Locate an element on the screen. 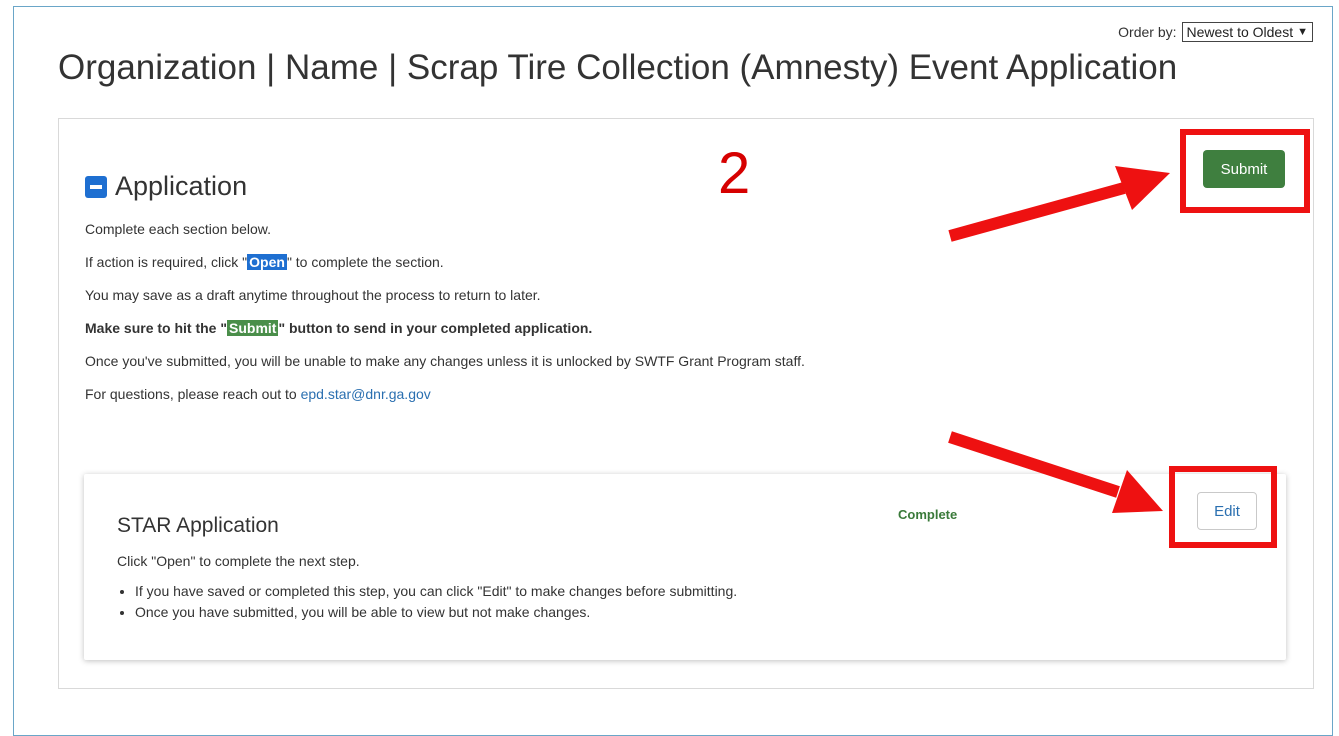 The height and width of the screenshot is (736, 1339). annotation-step-number: 2 is located at coordinates (734, 173).